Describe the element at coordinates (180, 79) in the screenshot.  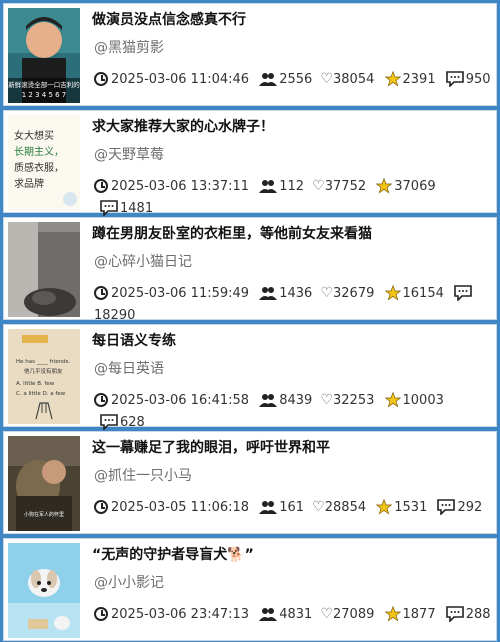
I see `item-date: 2025-03-06 11:04:46` at that location.